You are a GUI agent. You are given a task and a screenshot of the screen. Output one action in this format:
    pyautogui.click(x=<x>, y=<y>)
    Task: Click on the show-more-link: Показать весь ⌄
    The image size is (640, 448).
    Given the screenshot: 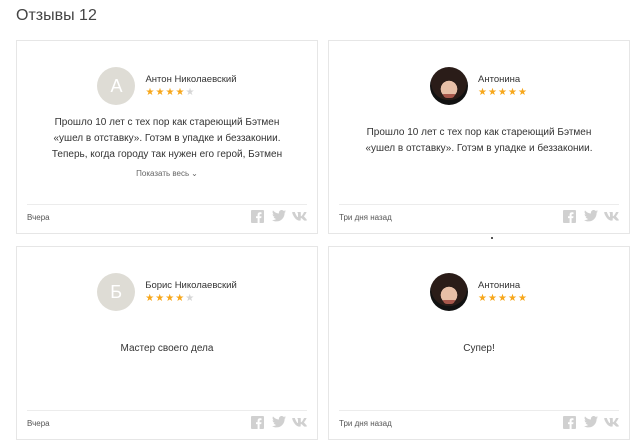 What is the action you would take?
    pyautogui.click(x=167, y=173)
    